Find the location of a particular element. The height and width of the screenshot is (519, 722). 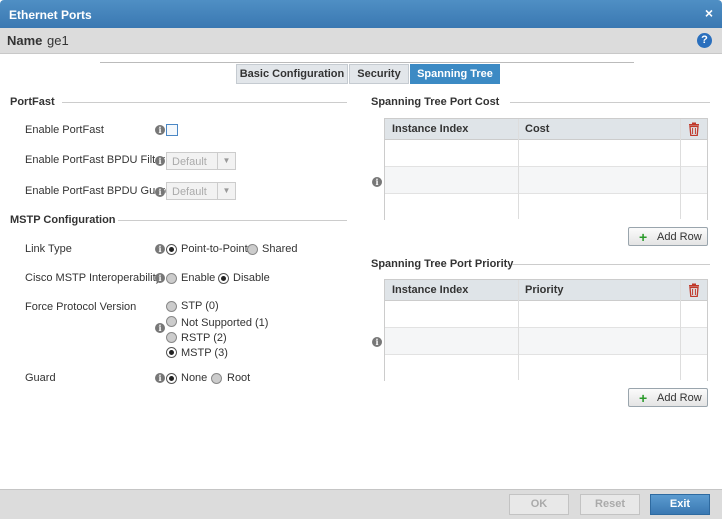

port-priority-table: Instance Index Priority is located at coordinates (546, 330).